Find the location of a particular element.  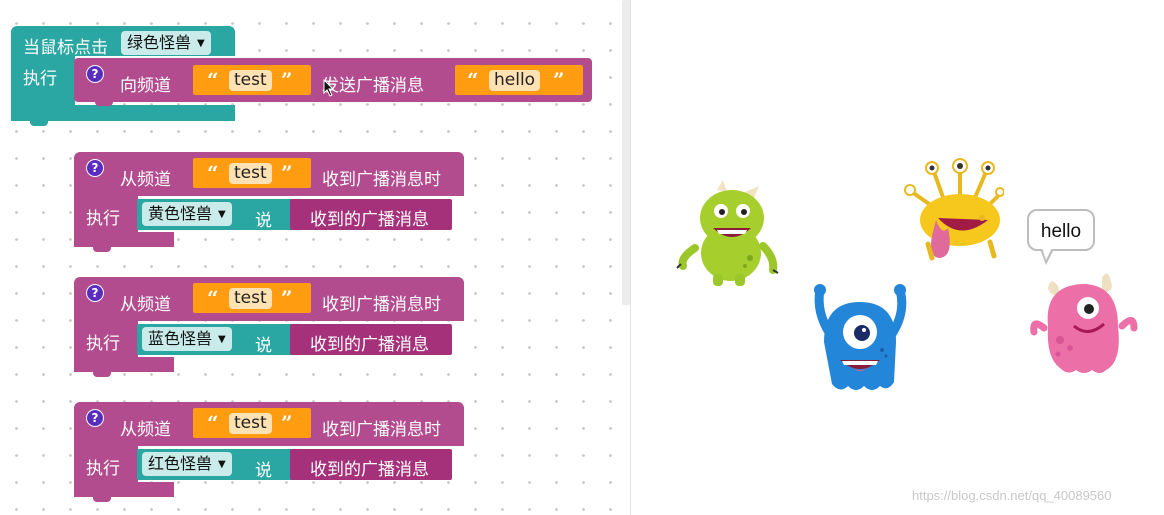

sprite-dropdown: 绿色怪兽 ▼ is located at coordinates (166, 43).